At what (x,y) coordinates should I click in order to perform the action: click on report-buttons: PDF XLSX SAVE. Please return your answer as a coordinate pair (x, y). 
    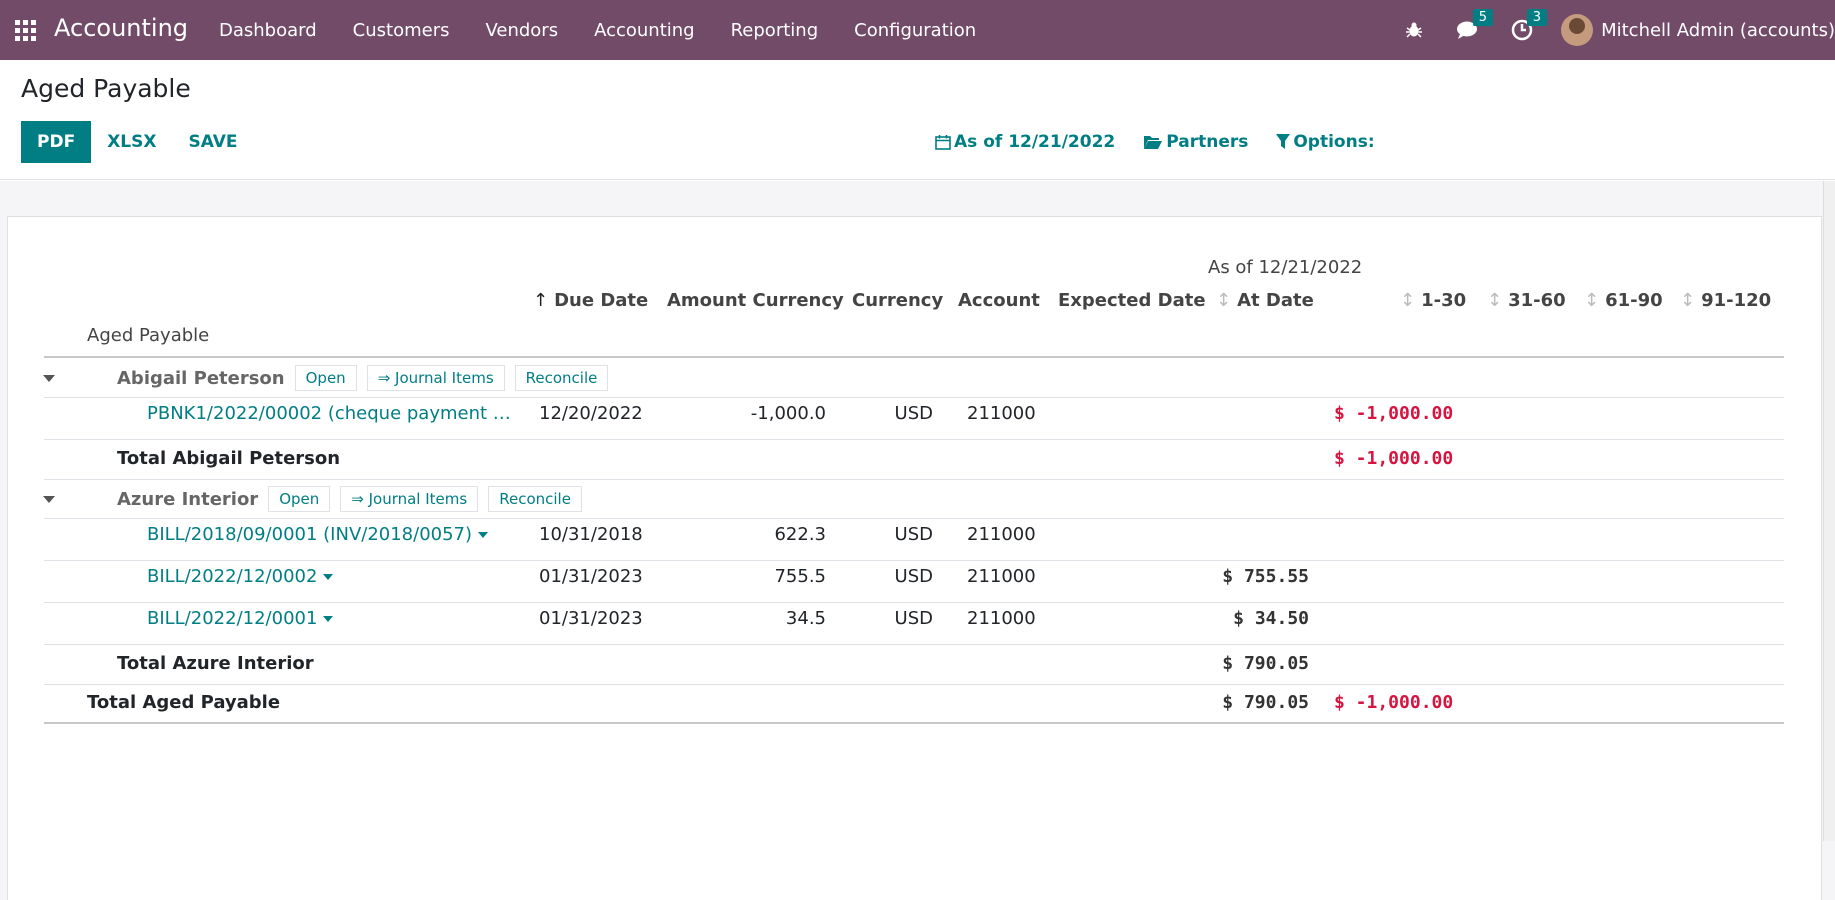
    Looking at the image, I should click on (137, 142).